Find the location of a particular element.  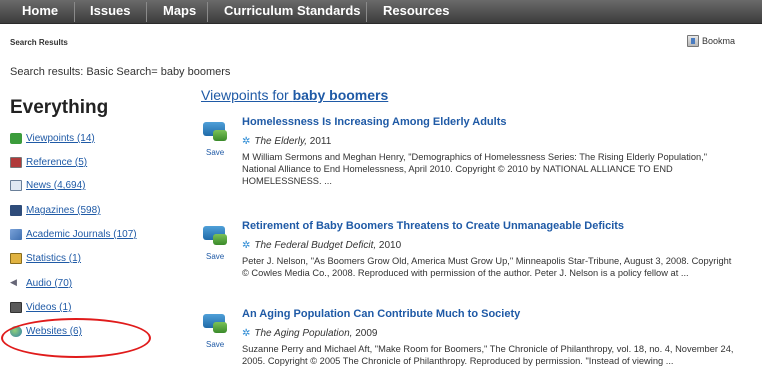

result-source: ✲ The Elderly, 2011 is located at coordinates (286, 141).